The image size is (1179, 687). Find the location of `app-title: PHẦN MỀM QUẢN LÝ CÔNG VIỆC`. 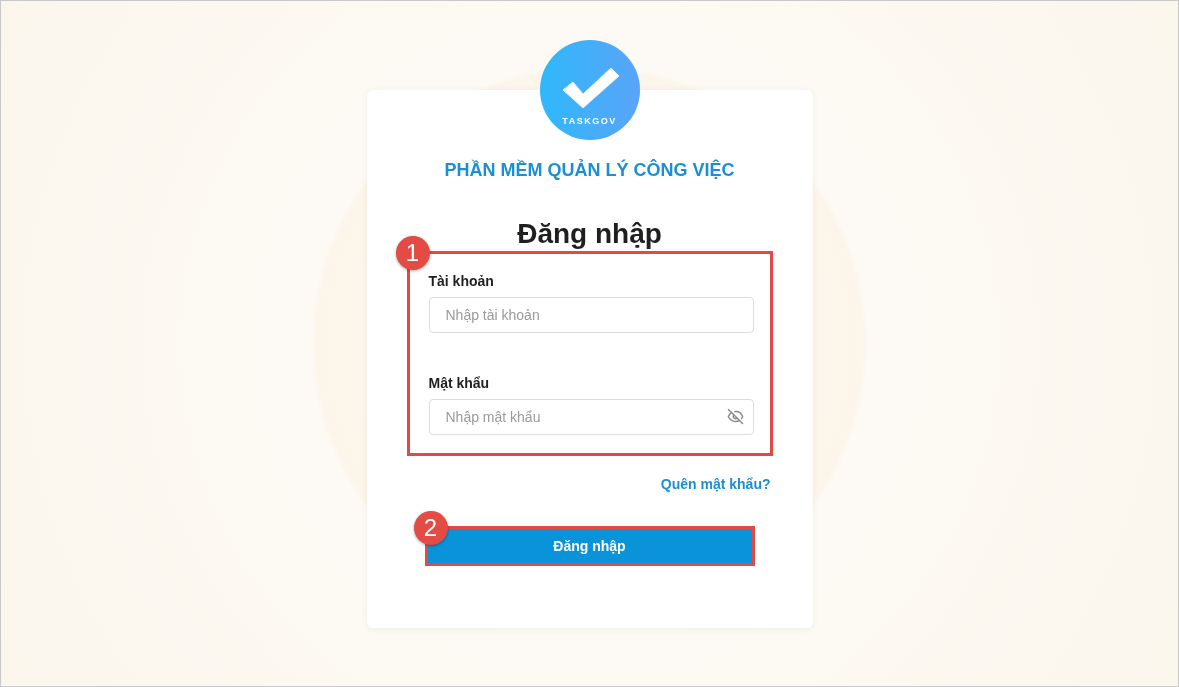

app-title: PHẦN MỀM QUẢN LÝ CÔNG VIỆC is located at coordinates (589, 170).